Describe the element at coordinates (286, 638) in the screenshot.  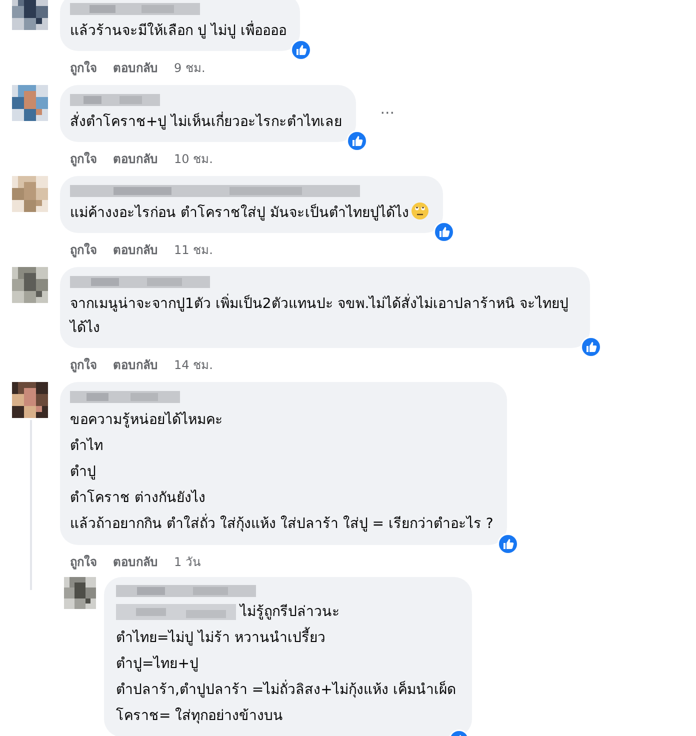
I see `comment-text: ตำไทย=ไม่ปู ไม่ร้า หวานนำเปรี้ยว` at that location.